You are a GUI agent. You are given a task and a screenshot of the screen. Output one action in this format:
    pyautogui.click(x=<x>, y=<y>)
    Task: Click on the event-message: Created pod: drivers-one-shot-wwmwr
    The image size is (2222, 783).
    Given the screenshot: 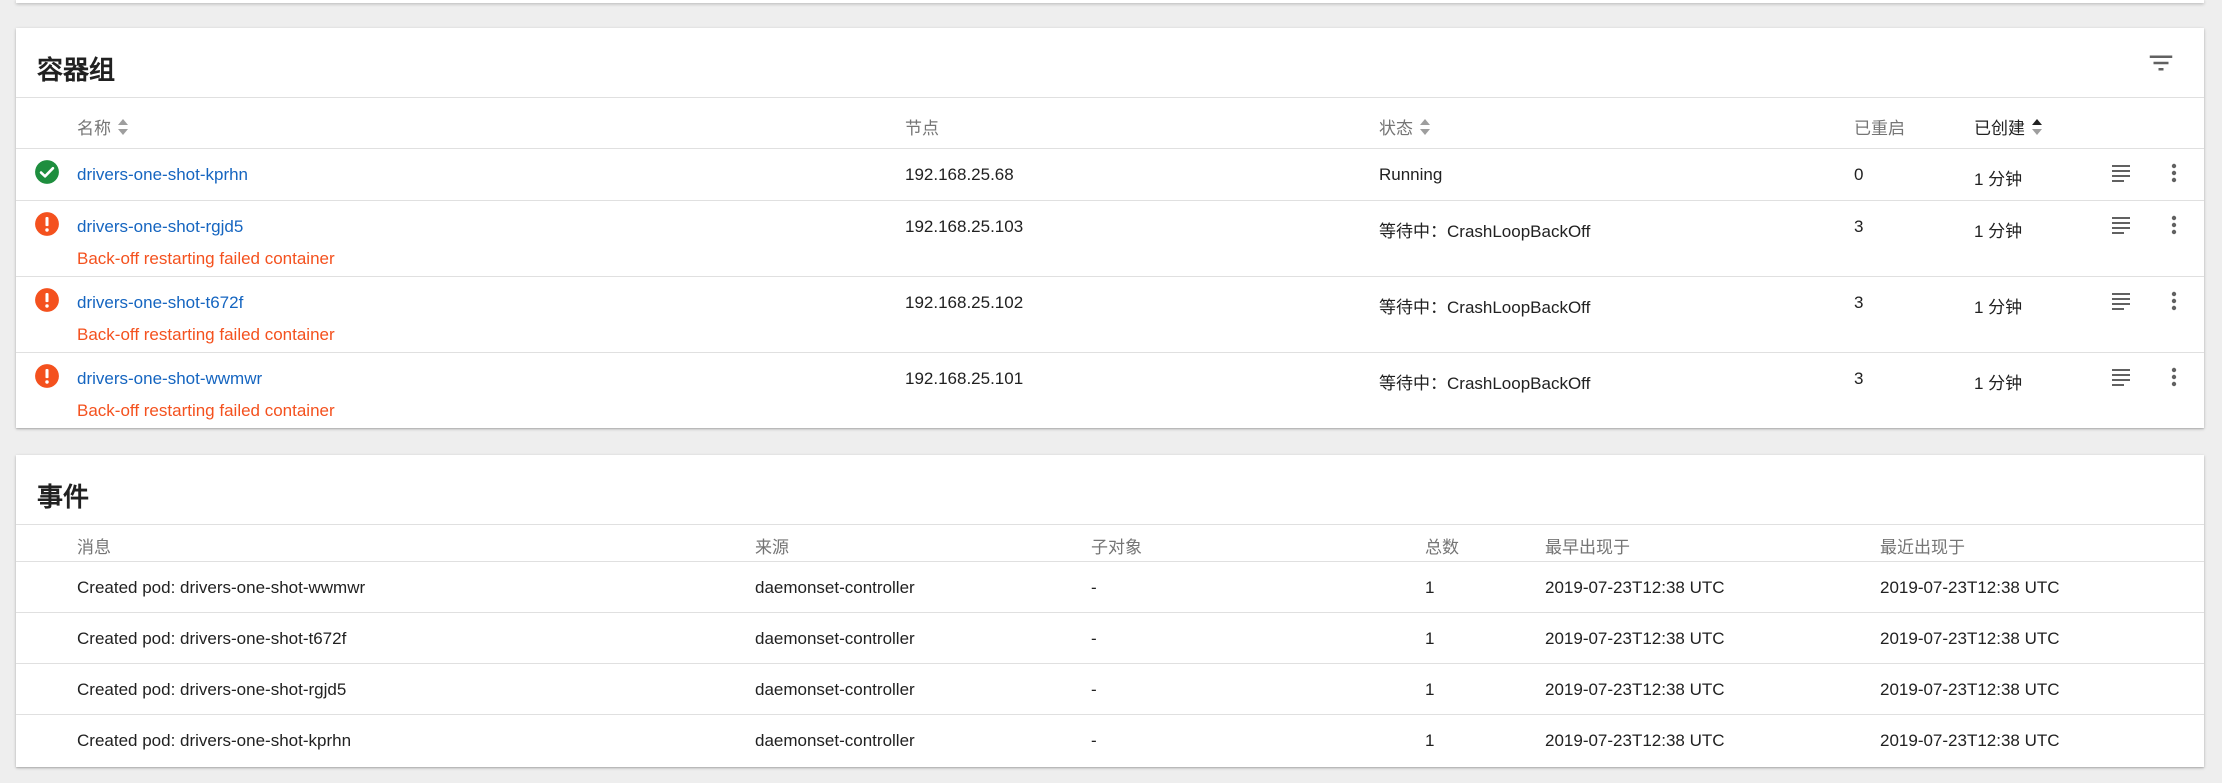 What is the action you would take?
    pyautogui.click(x=221, y=587)
    